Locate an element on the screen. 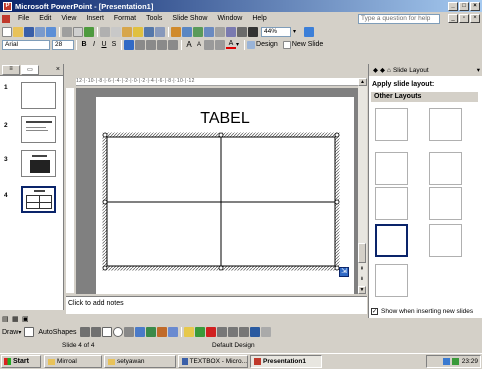 This screenshot has height=369, width=482. start-button: Start is located at coordinates (21, 361).